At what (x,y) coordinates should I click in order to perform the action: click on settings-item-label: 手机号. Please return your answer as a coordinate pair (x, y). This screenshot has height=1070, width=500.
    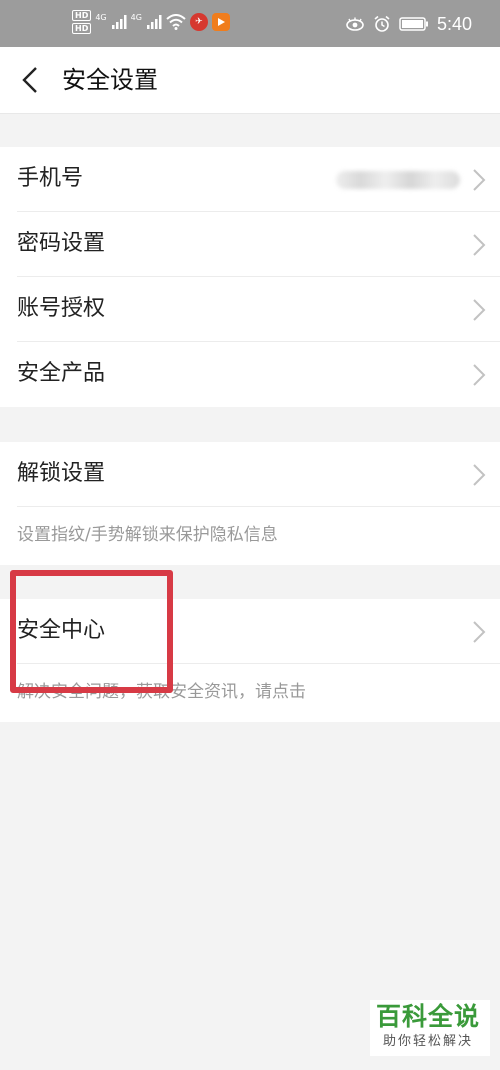
    Looking at the image, I should click on (50, 178).